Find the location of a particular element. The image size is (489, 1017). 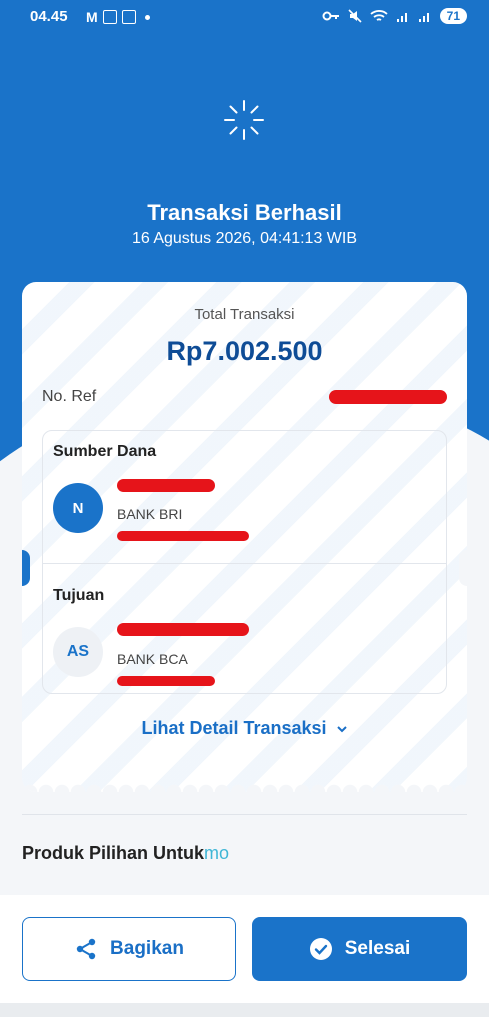

source-bank: BANK BRI is located at coordinates (150, 514).